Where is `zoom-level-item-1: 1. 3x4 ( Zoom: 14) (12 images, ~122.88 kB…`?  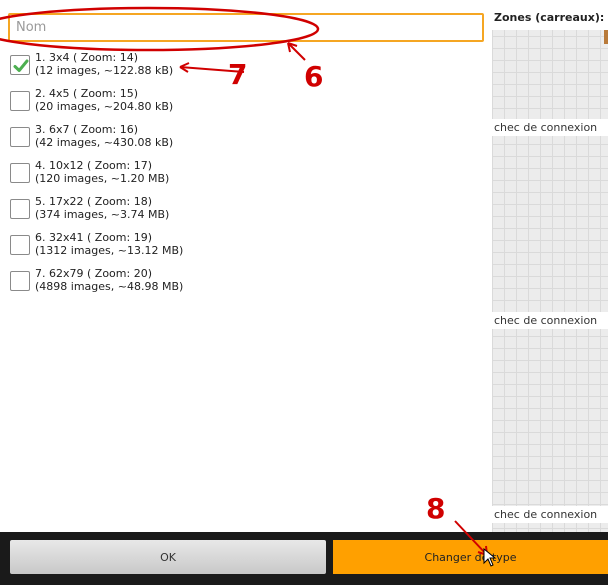 zoom-level-item-1: 1. 3x4 ( Zoom: 14) (12 images, ~122.88 kB… is located at coordinates (160, 69).